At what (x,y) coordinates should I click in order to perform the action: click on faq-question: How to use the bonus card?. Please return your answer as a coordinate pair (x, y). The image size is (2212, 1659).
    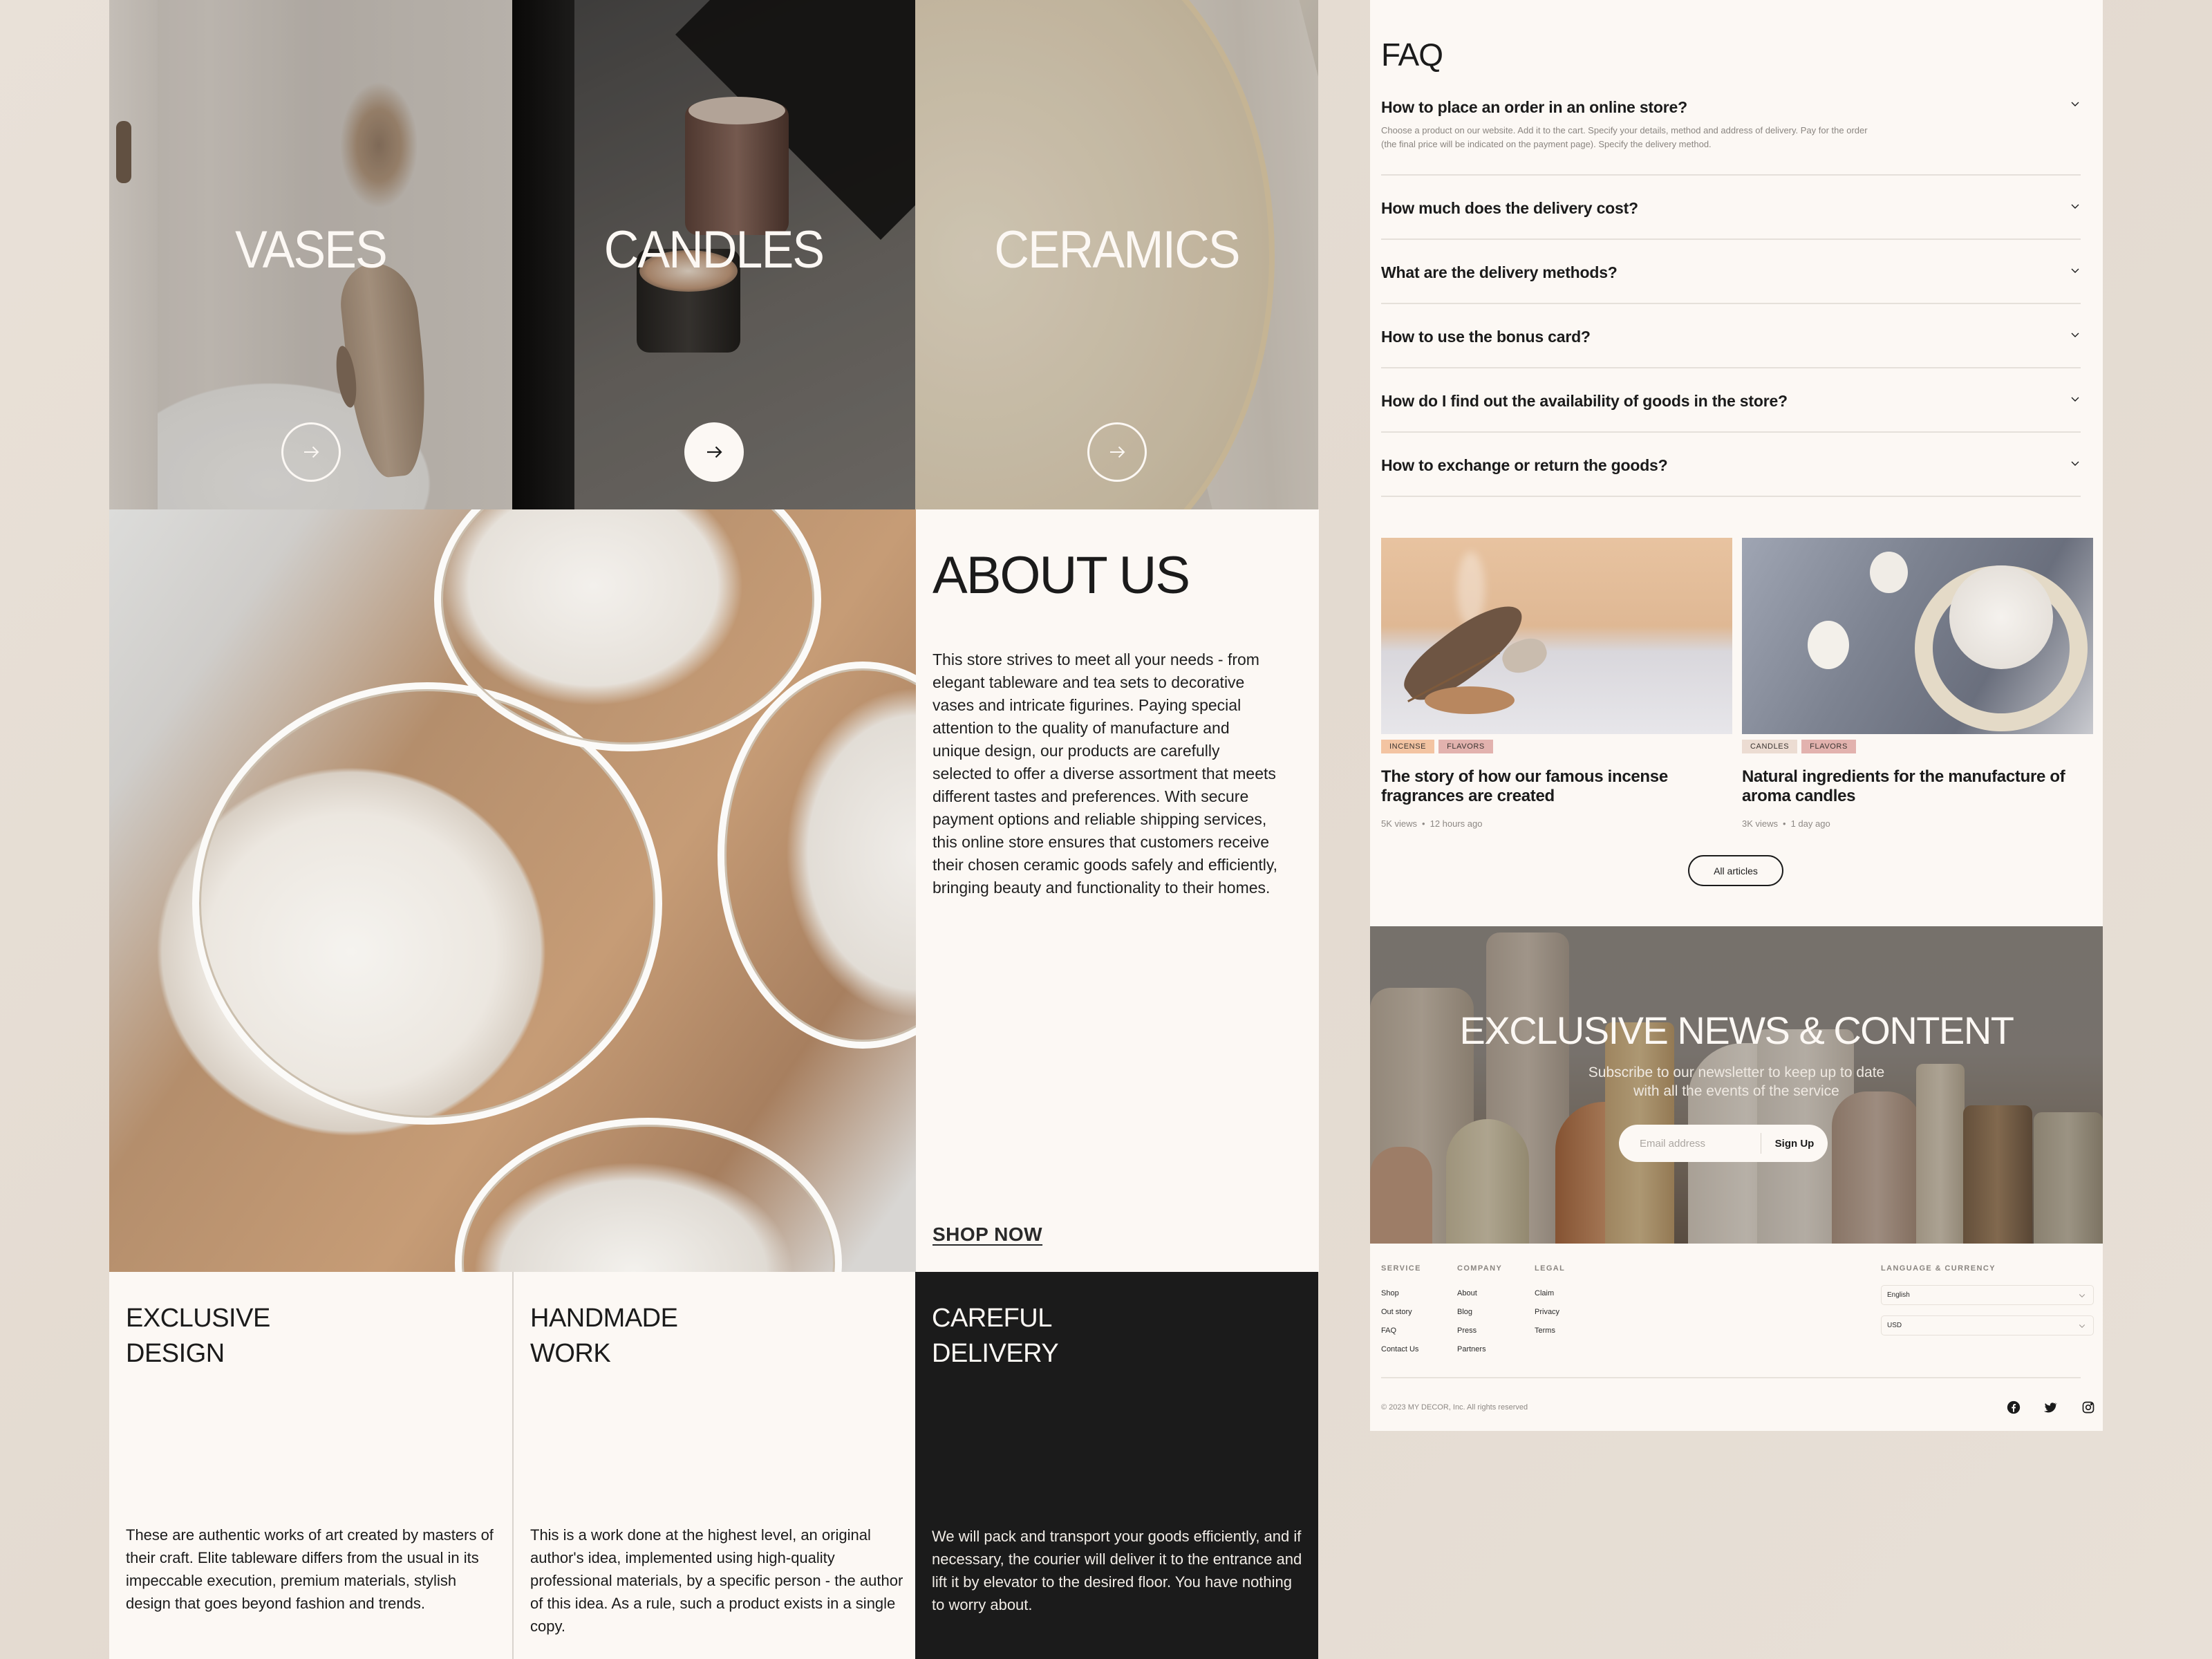
    Looking at the image, I should click on (1731, 333).